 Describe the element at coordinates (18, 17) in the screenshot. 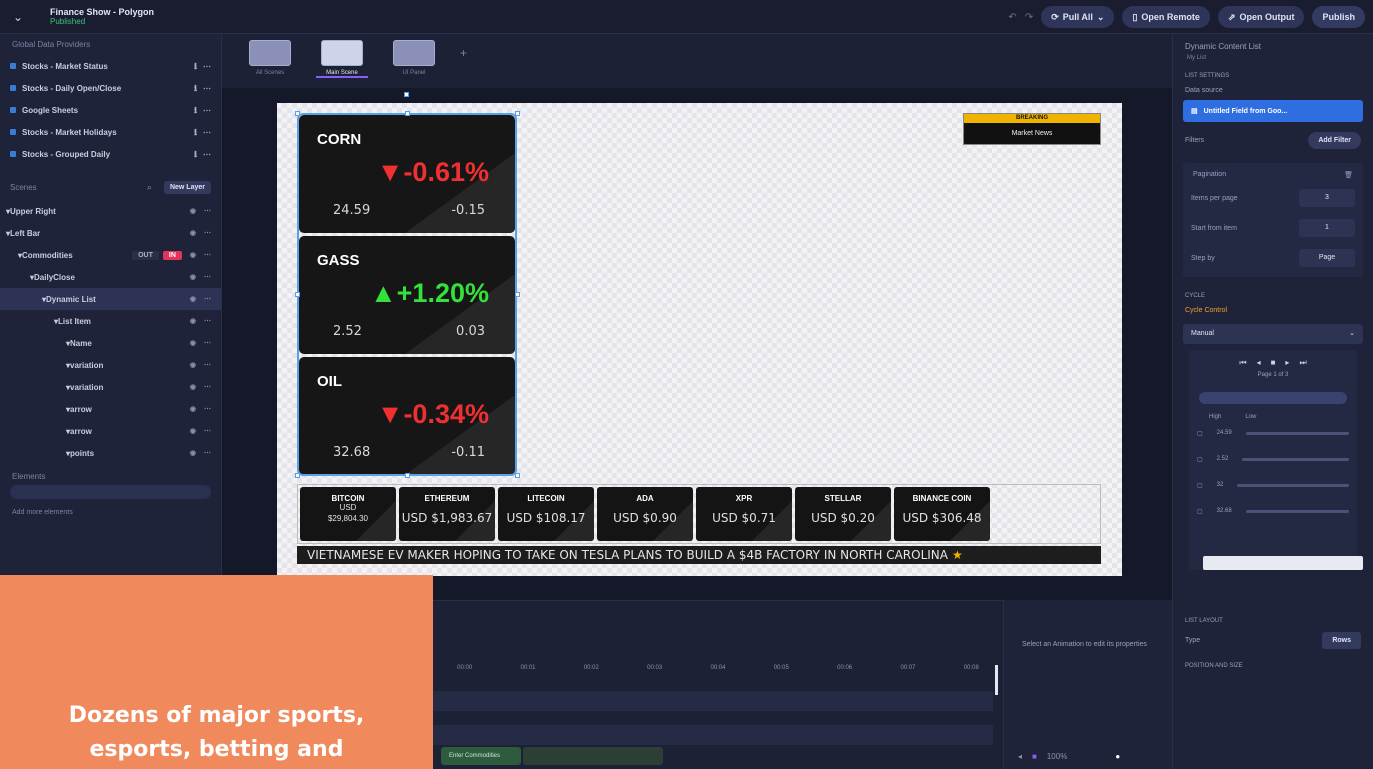

I see `menu-chevron-icon: ⌄` at that location.